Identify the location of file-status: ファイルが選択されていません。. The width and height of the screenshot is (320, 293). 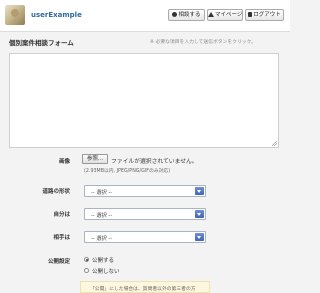
(154, 162).